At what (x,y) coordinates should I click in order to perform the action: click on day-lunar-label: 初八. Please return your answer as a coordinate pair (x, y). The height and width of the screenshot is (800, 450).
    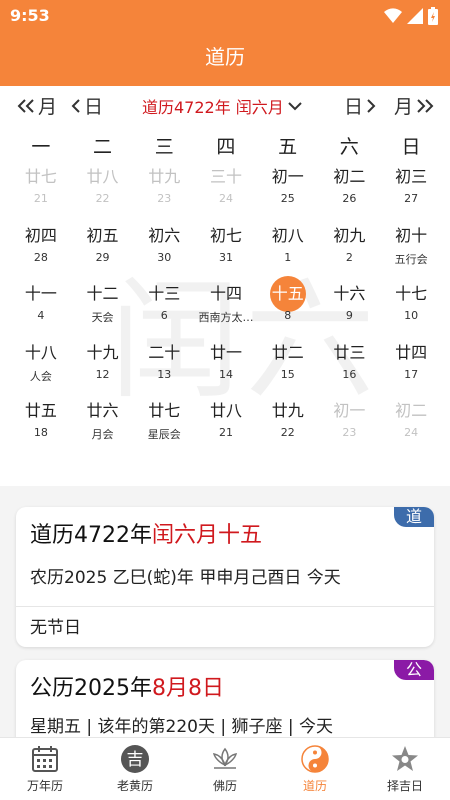
    Looking at the image, I should click on (287, 235).